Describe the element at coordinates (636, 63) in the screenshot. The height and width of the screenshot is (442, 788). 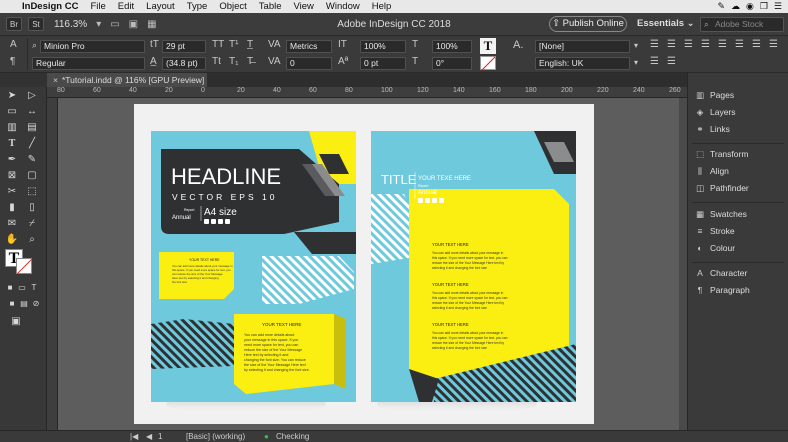
I see `language-dropdown-icon: ▾` at that location.